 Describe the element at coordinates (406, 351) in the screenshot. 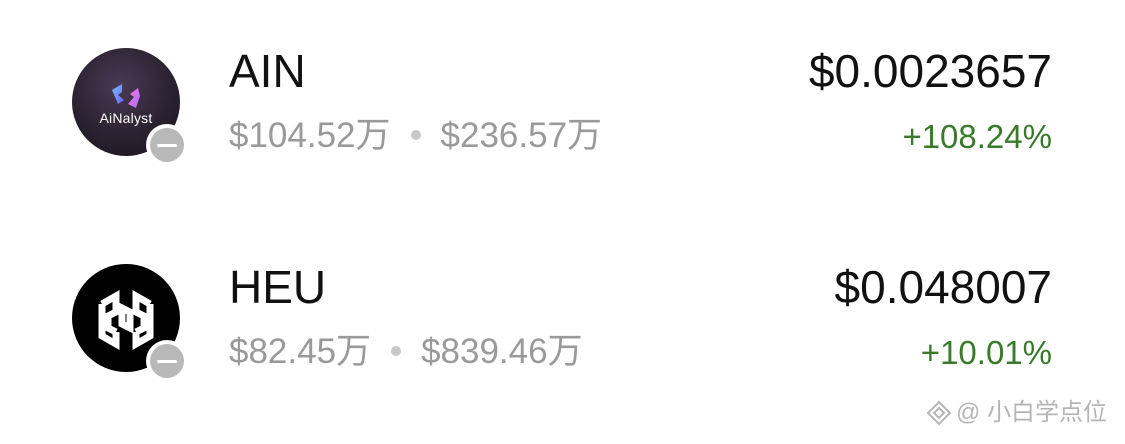

I see `token-stats: $82.45万 $839.46万` at that location.